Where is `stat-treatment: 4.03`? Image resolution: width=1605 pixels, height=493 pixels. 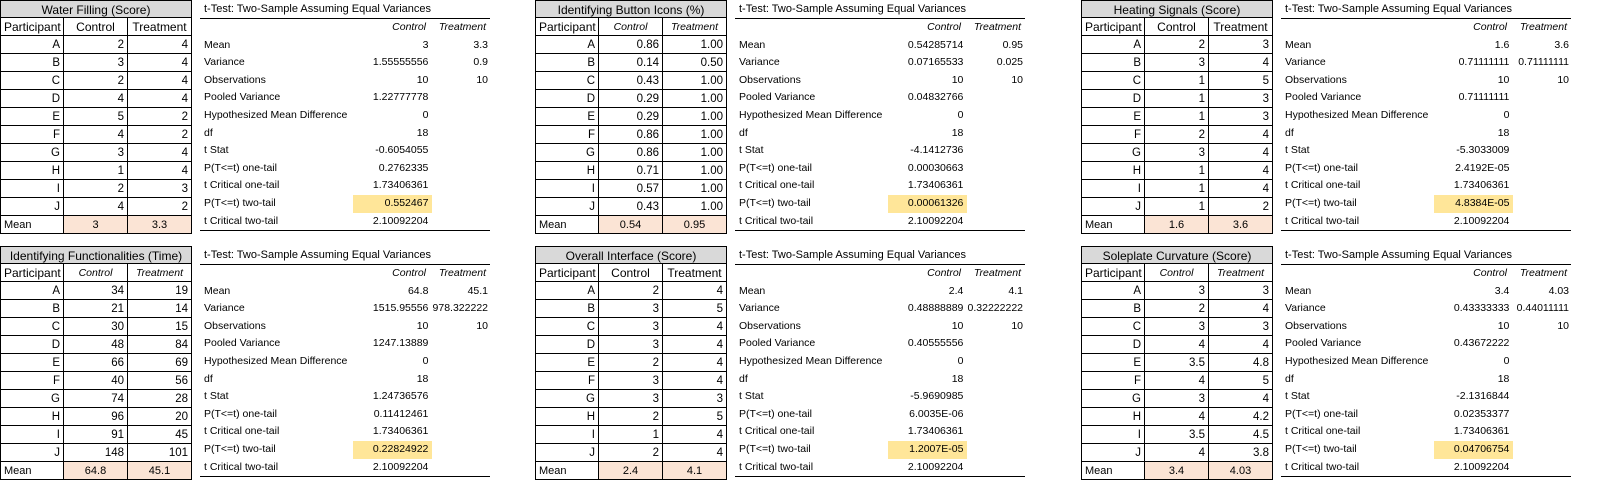
stat-treatment: 4.03 is located at coordinates (1542, 292).